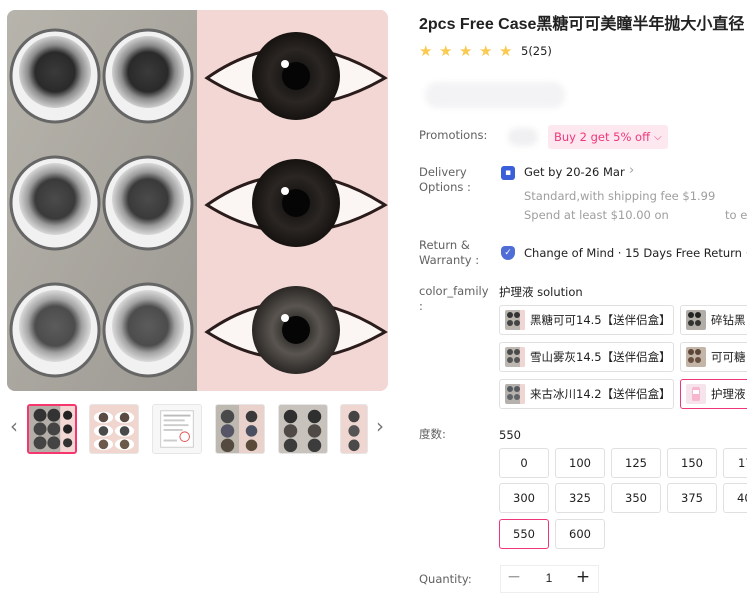 This screenshot has height=598, width=747. I want to click on color-option-2: 碎钻黑, so click(713, 320).